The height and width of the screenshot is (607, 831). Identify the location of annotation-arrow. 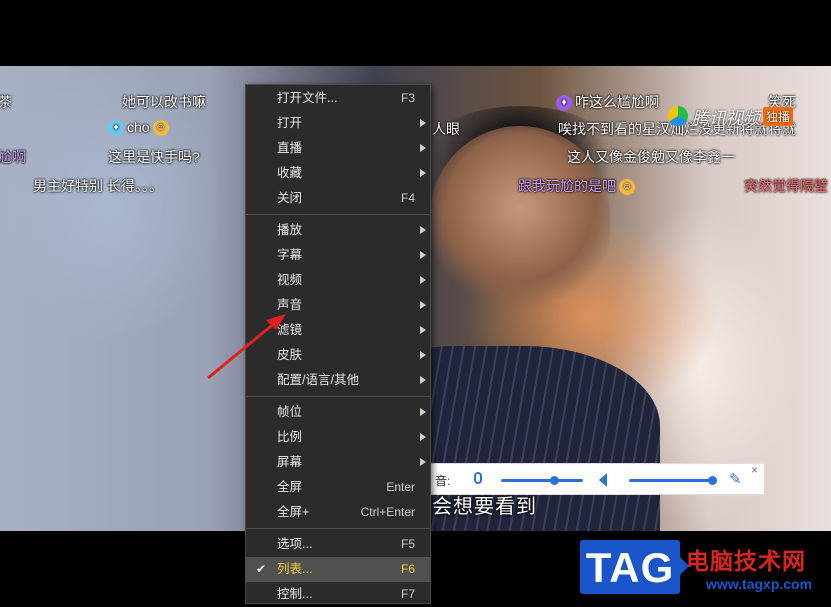
(246, 347).